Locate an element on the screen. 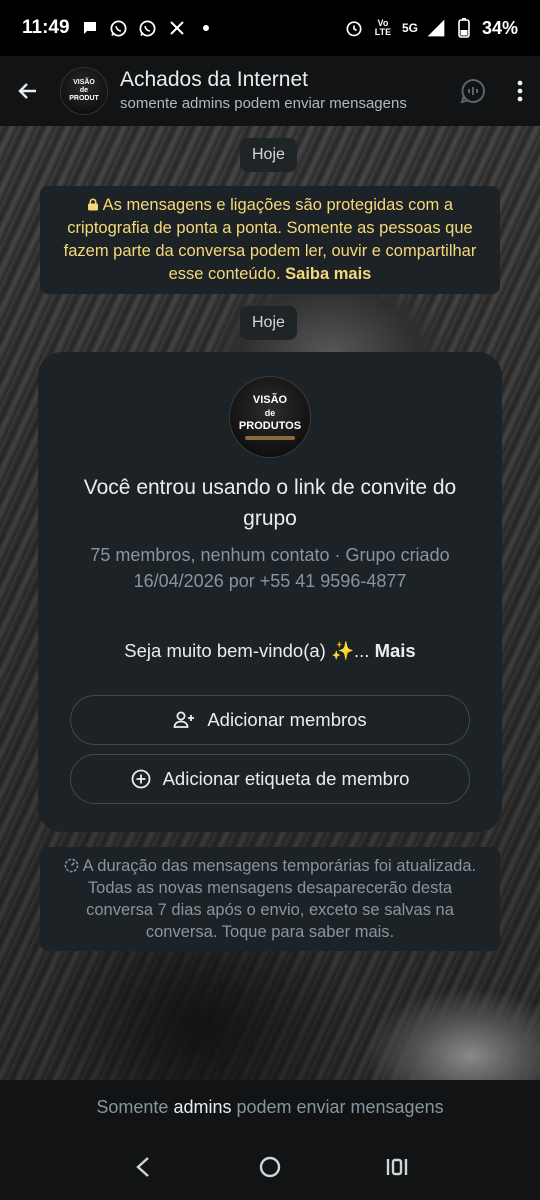  status-time: 11:49 is located at coordinates (46, 27).